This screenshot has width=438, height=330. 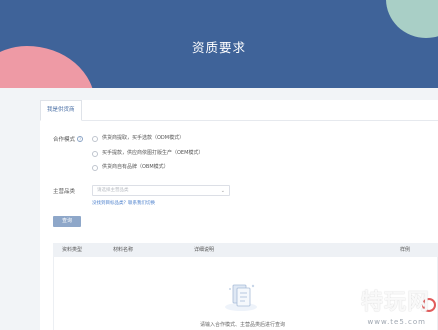 I want to click on help-icon: ?, so click(x=80, y=139).